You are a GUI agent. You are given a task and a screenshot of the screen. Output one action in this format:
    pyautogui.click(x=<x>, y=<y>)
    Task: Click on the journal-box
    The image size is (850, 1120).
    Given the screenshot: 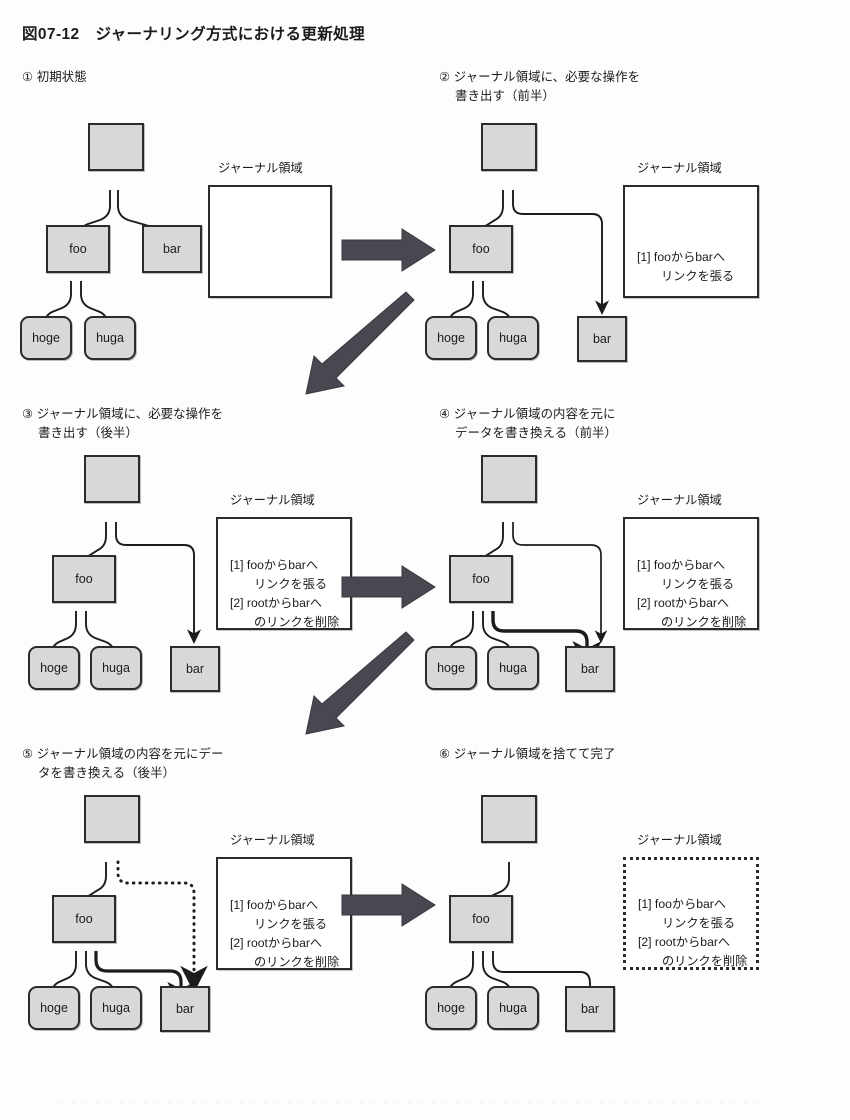 What is the action you would take?
    pyautogui.click(x=270, y=241)
    